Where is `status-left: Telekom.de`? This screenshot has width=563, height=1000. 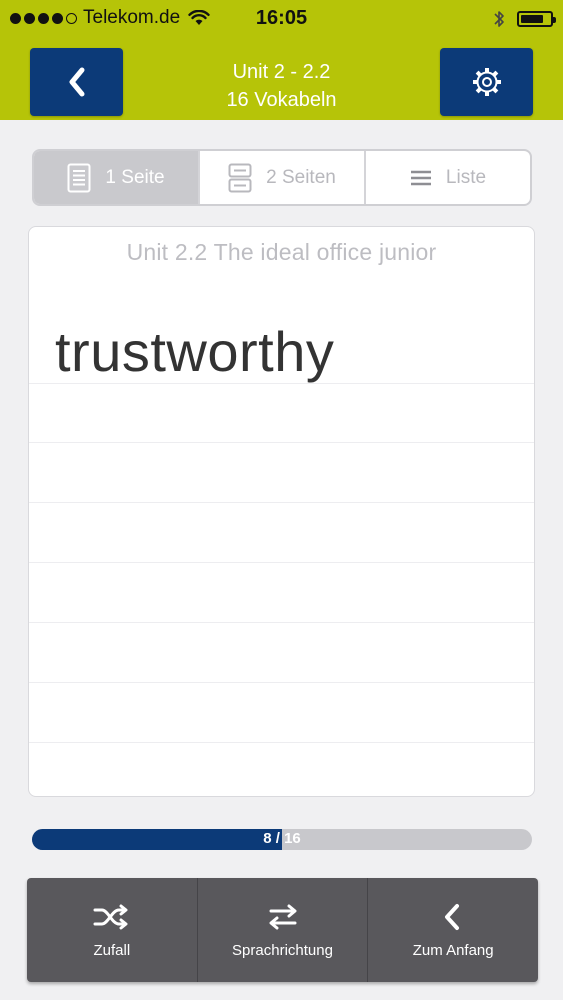
status-left: Telekom.de is located at coordinates (110, 18).